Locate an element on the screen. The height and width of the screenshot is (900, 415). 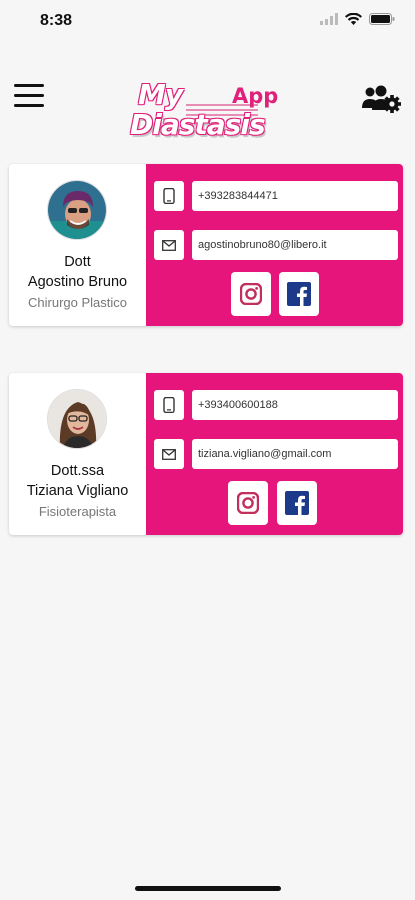
contact-info: Dott Agostino Bruno Chirurgo Plastico is located at coordinates (77, 245).